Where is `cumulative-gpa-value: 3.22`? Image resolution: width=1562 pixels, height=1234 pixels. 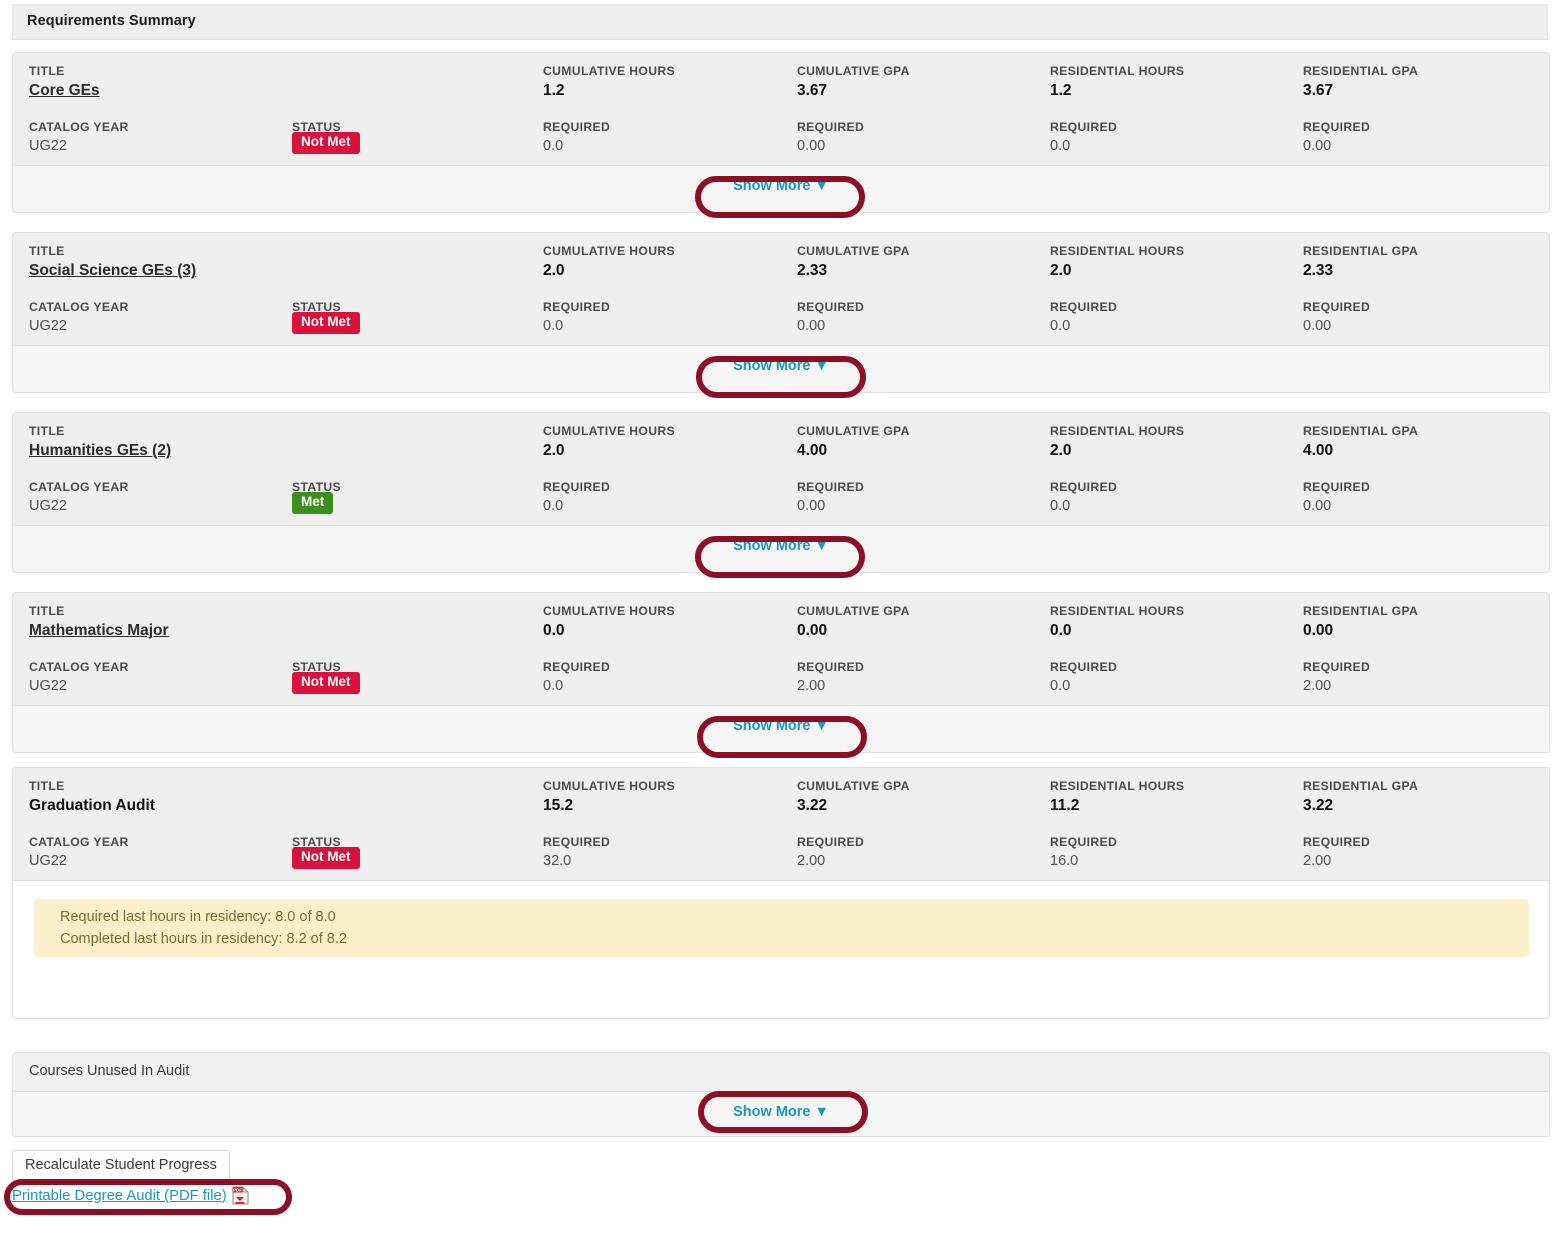
cumulative-gpa-value: 3.22 is located at coordinates (812, 805).